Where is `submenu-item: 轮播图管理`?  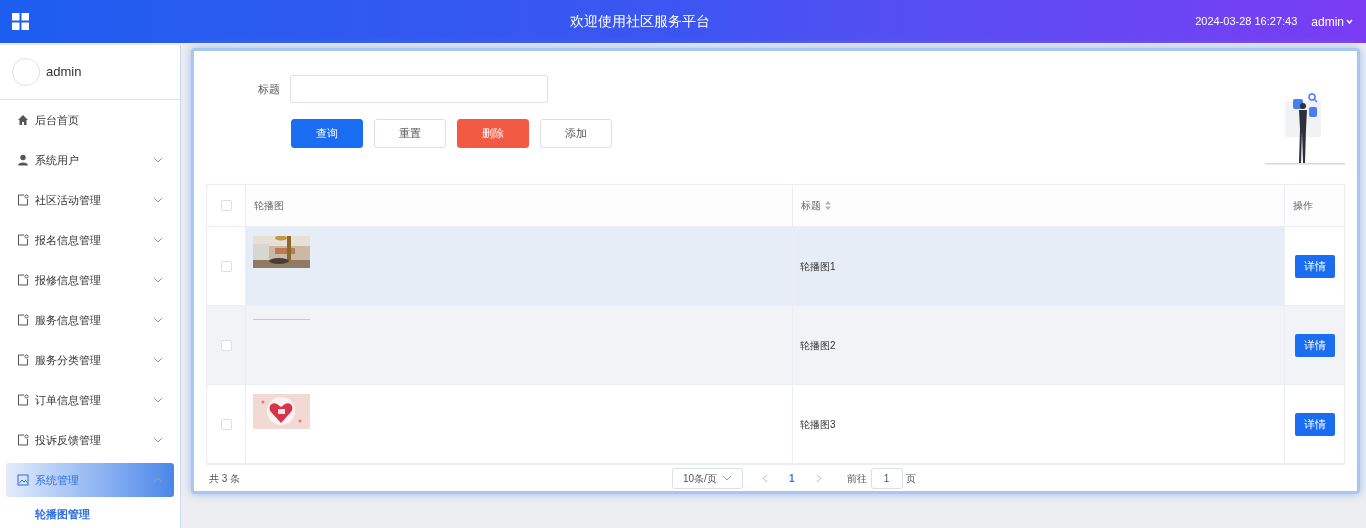 submenu-item: 轮播图管理 is located at coordinates (90, 514).